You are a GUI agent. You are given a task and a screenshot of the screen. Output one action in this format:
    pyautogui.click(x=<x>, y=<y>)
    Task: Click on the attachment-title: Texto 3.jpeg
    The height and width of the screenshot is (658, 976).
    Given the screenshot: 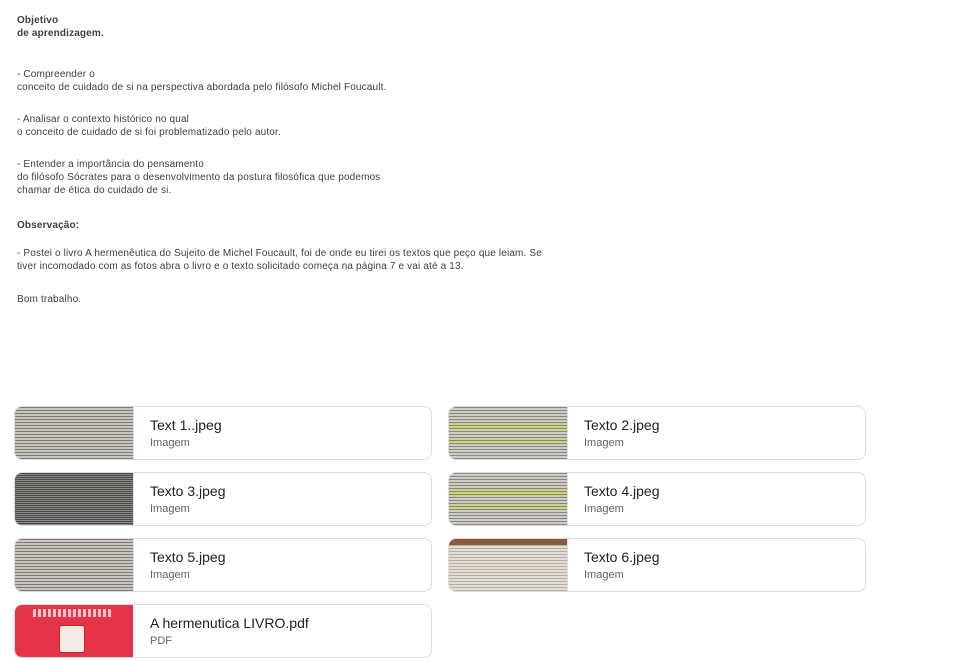 What is the action you would take?
    pyautogui.click(x=188, y=491)
    